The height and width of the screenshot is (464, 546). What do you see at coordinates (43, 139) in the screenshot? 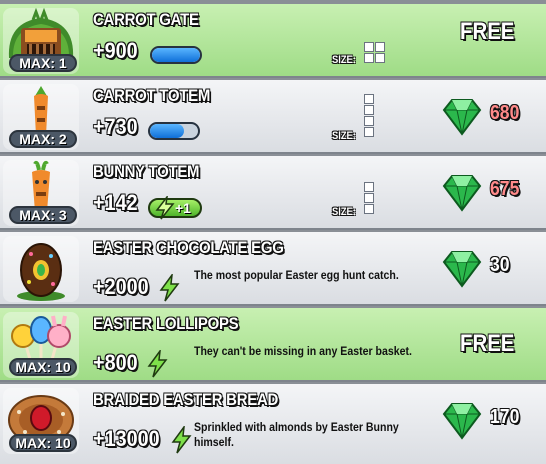
I see `max-count-badge: MAX: 2` at bounding box center [43, 139].